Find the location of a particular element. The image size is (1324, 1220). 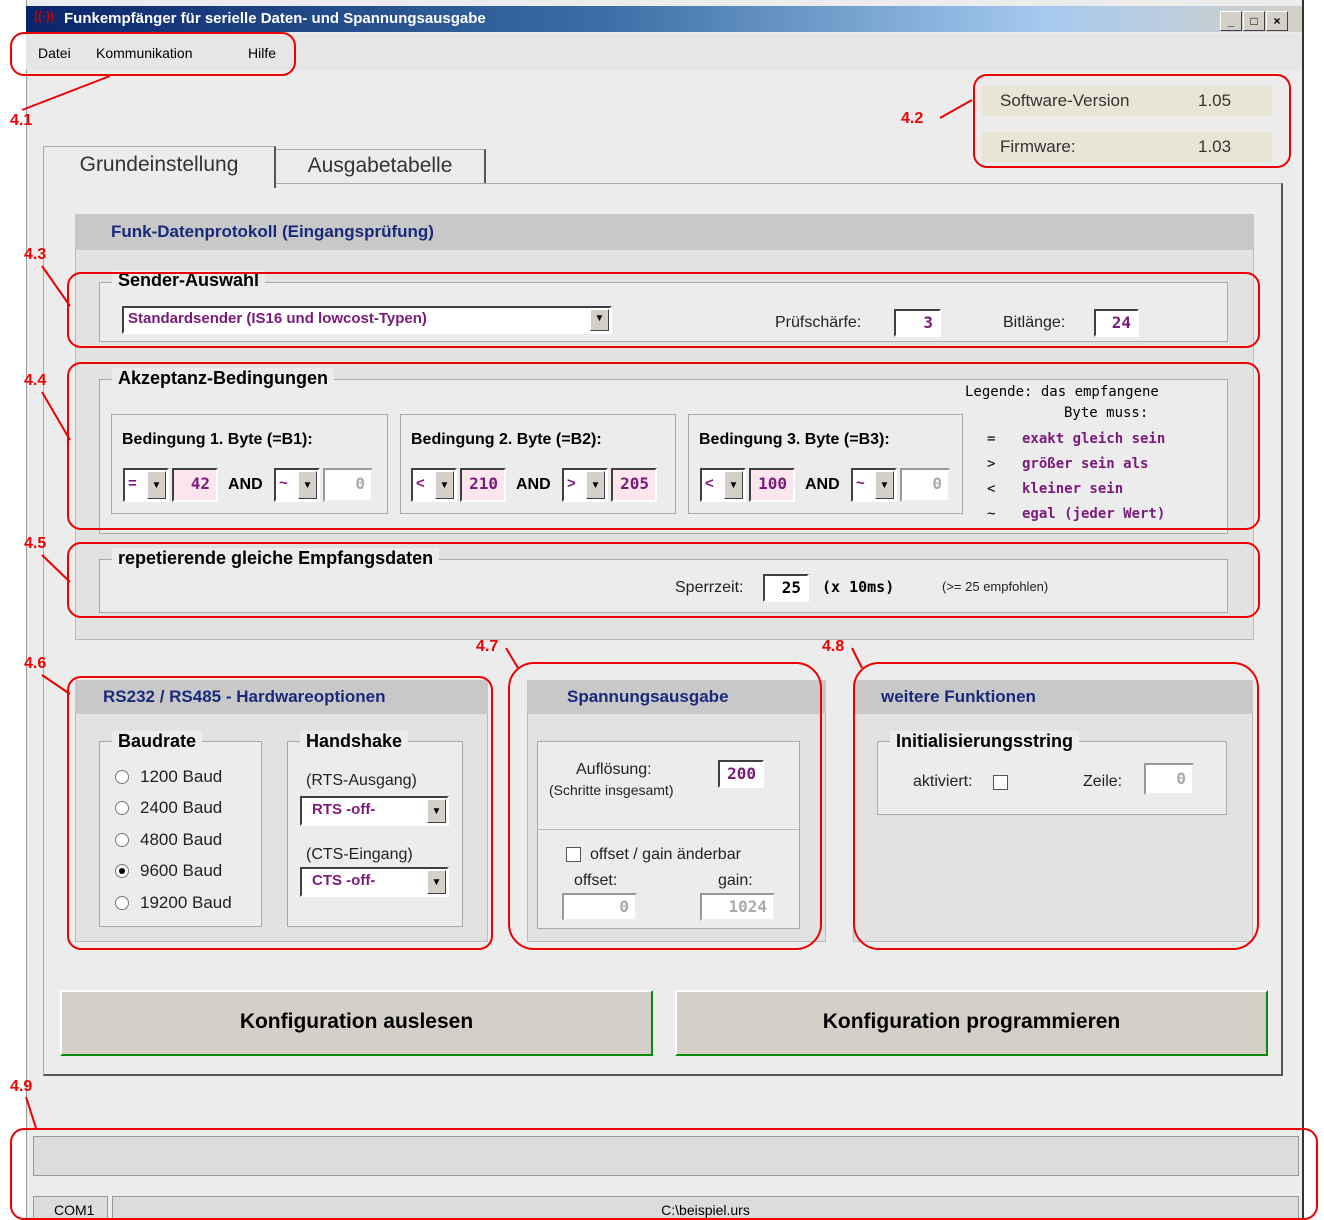

program-config-button: Konfiguration programmieren is located at coordinates (971, 1023).